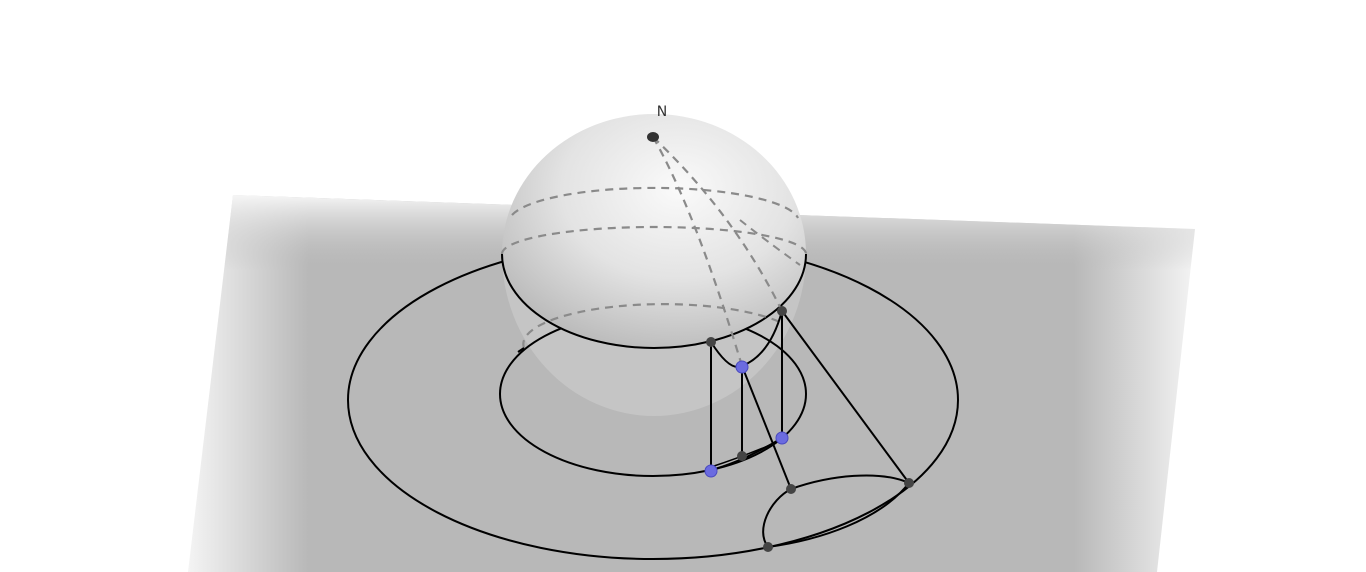  What do you see at coordinates (742, 367) in the screenshot?
I see `point-free-upper` at bounding box center [742, 367].